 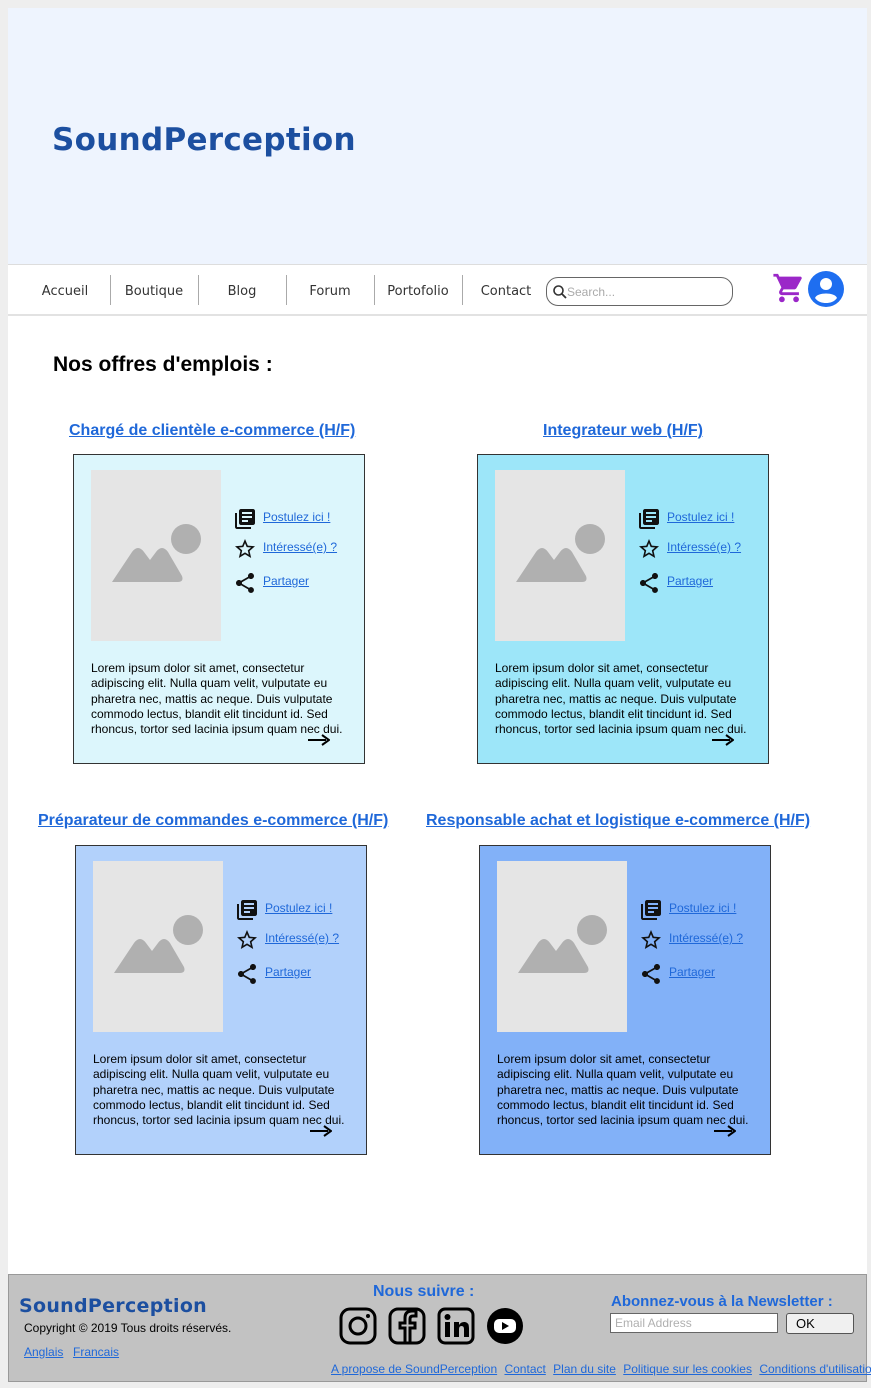 What do you see at coordinates (584, 1369) in the screenshot?
I see `footer-link-sitemap: Plan du site` at bounding box center [584, 1369].